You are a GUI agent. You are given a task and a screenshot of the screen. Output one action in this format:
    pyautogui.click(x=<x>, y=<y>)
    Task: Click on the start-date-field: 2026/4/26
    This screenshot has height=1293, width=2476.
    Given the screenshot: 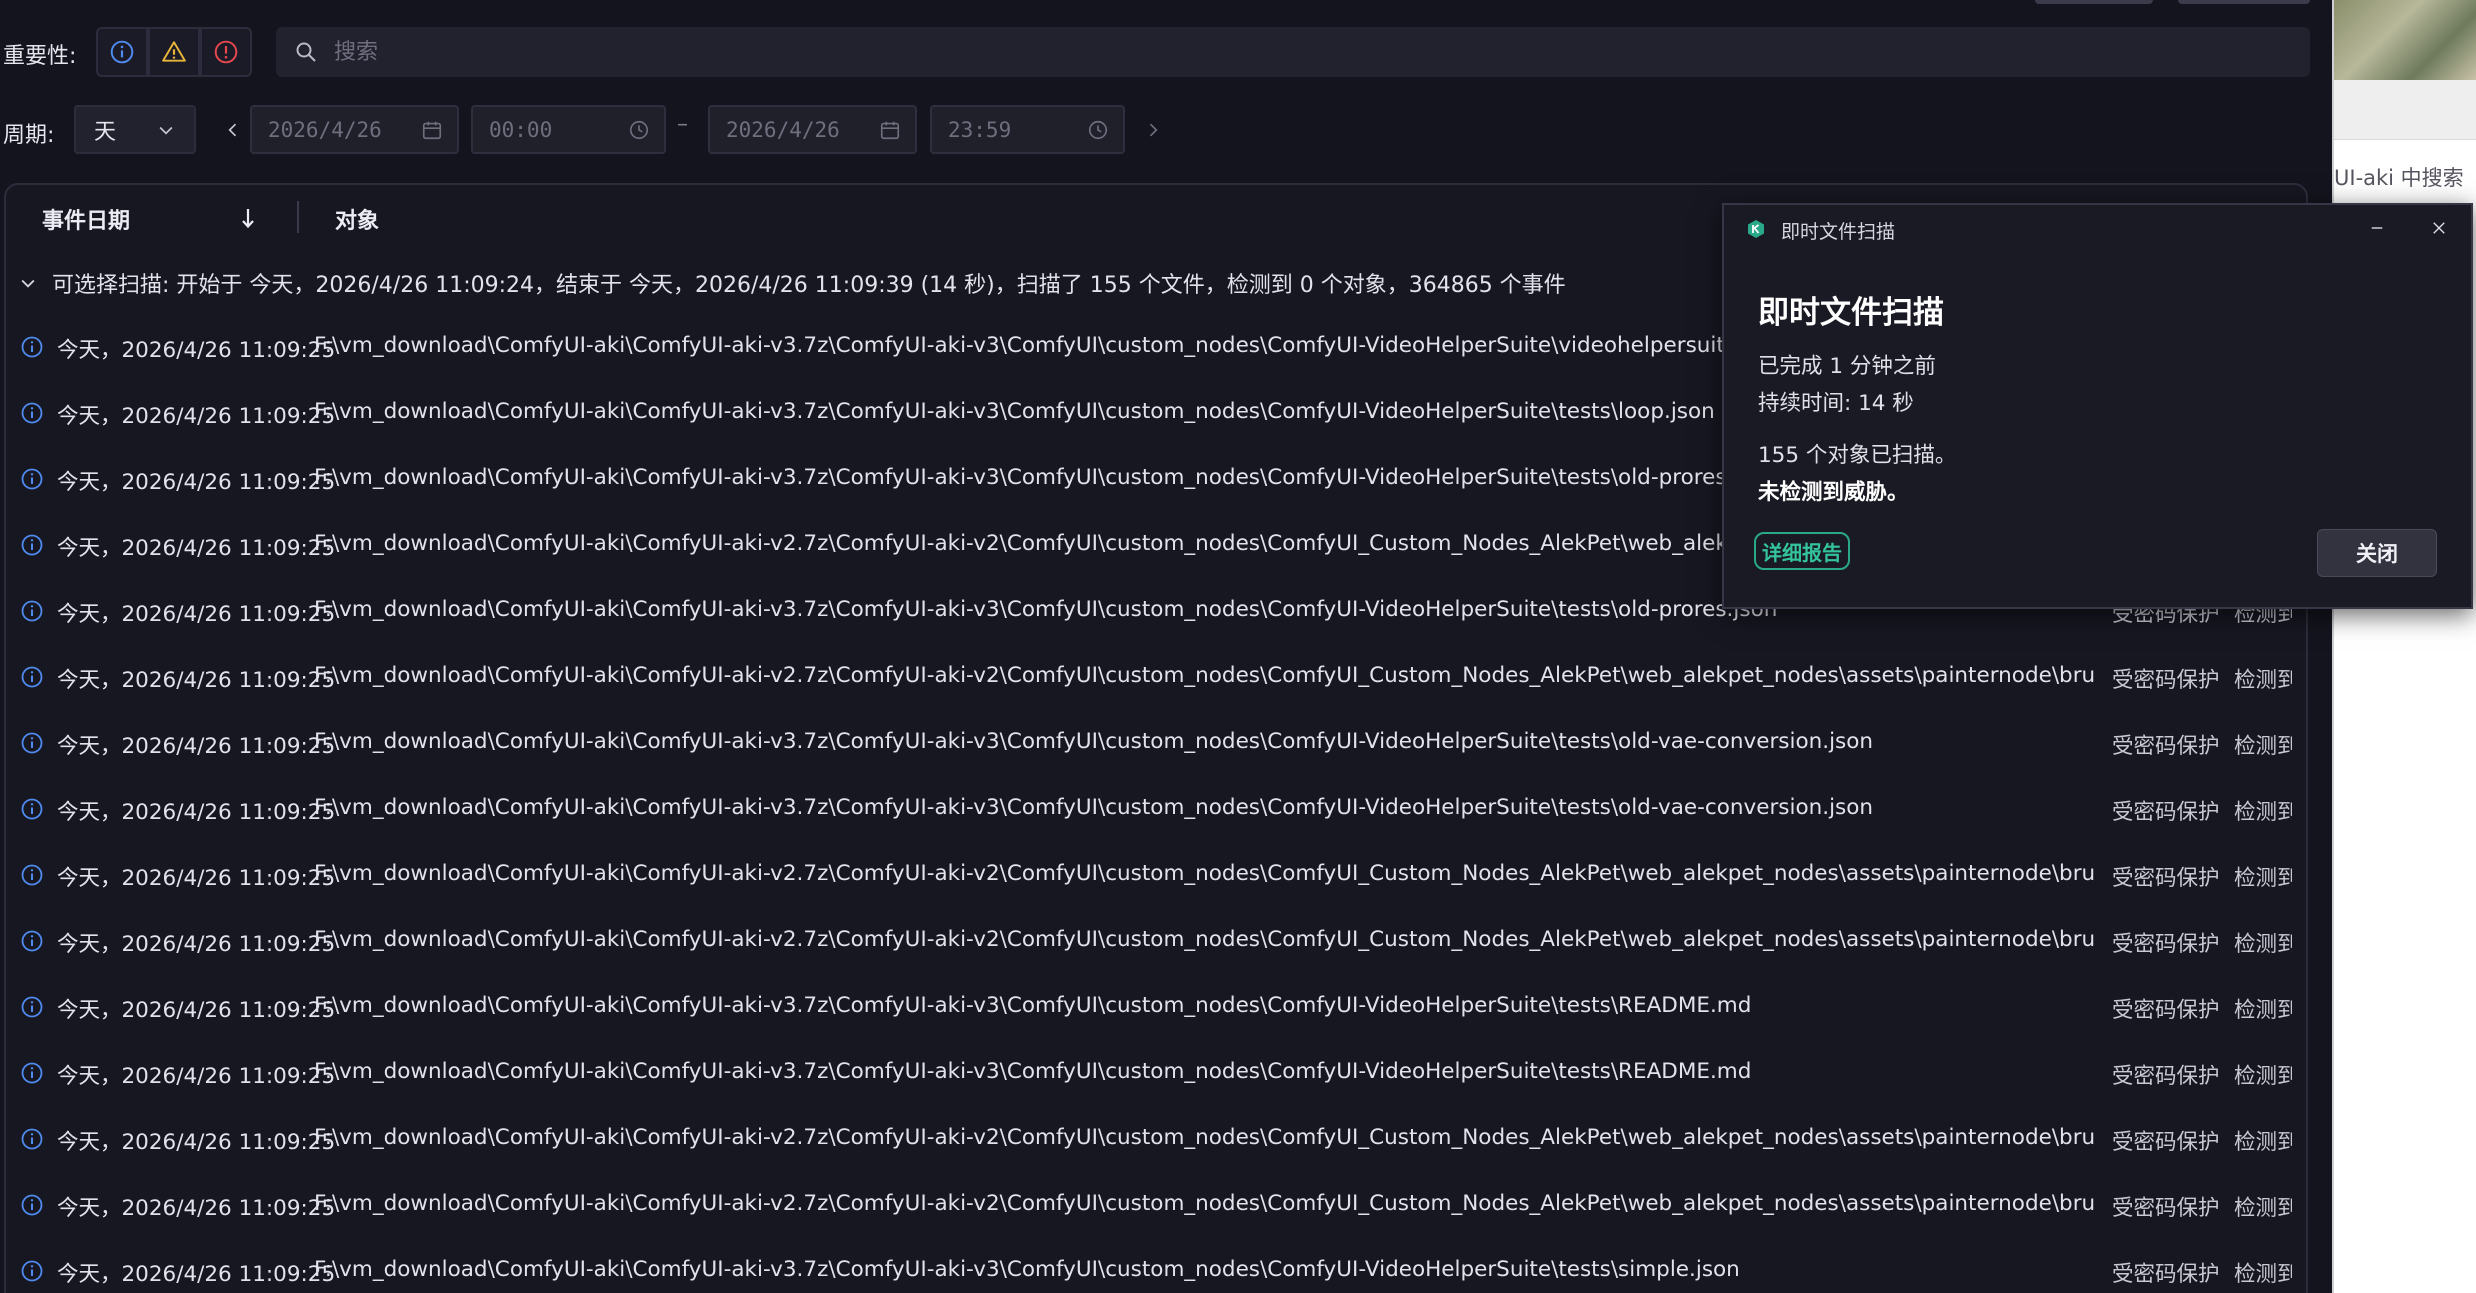 What is the action you would take?
    pyautogui.click(x=354, y=129)
    